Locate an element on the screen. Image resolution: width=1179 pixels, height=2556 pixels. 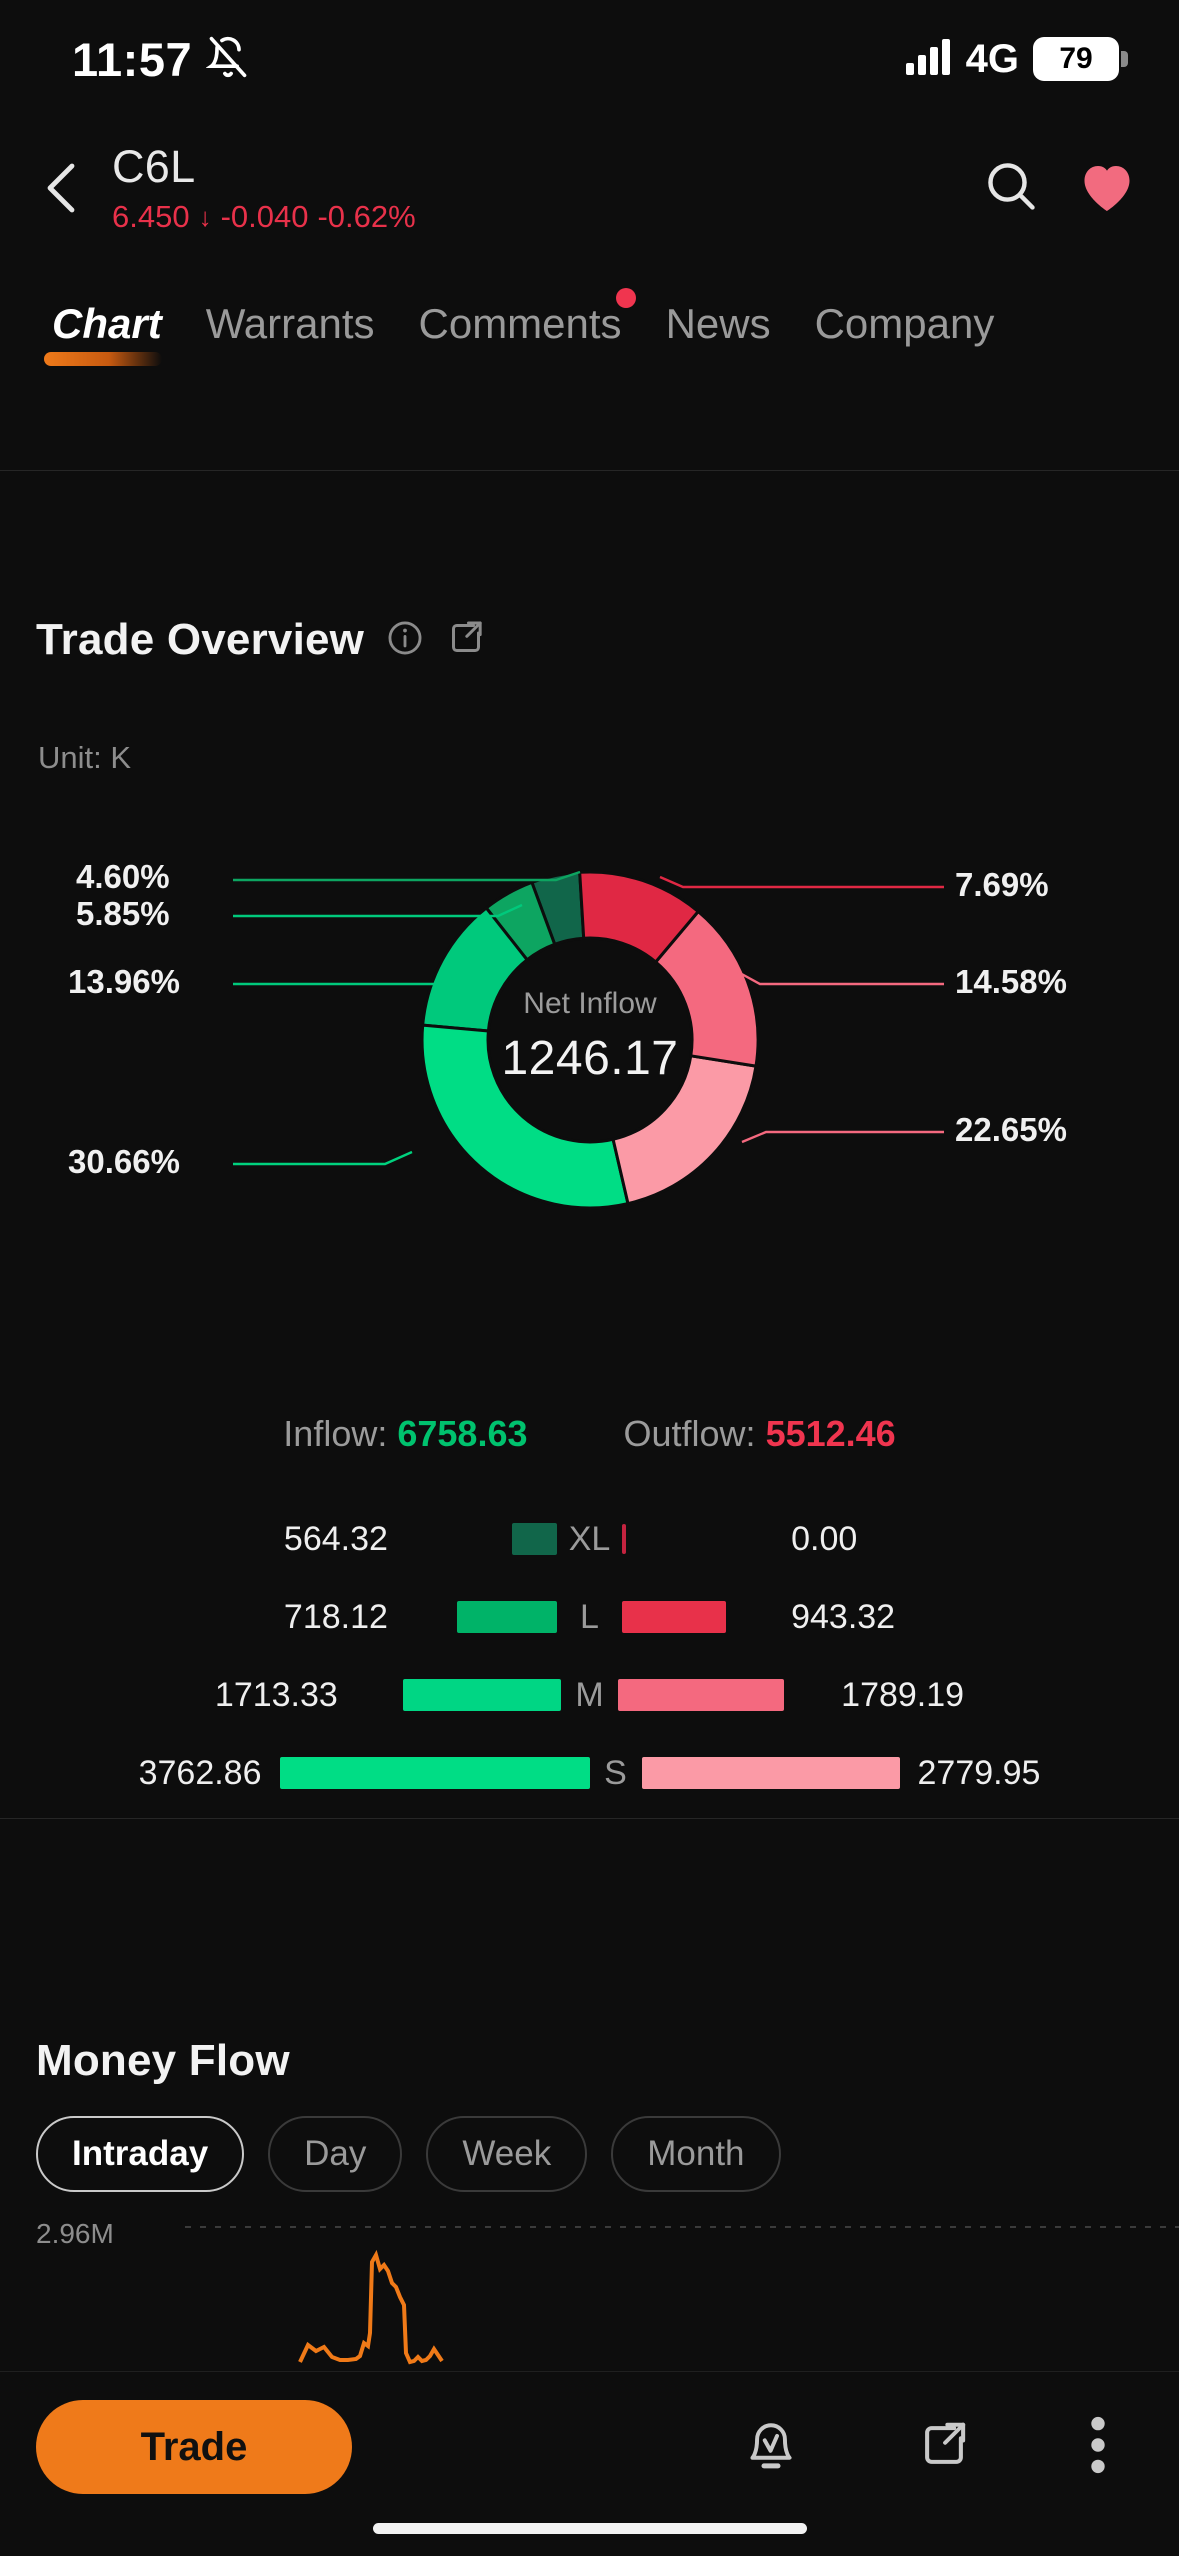
outflow-value: 5512.46 is located at coordinates (830, 1433).